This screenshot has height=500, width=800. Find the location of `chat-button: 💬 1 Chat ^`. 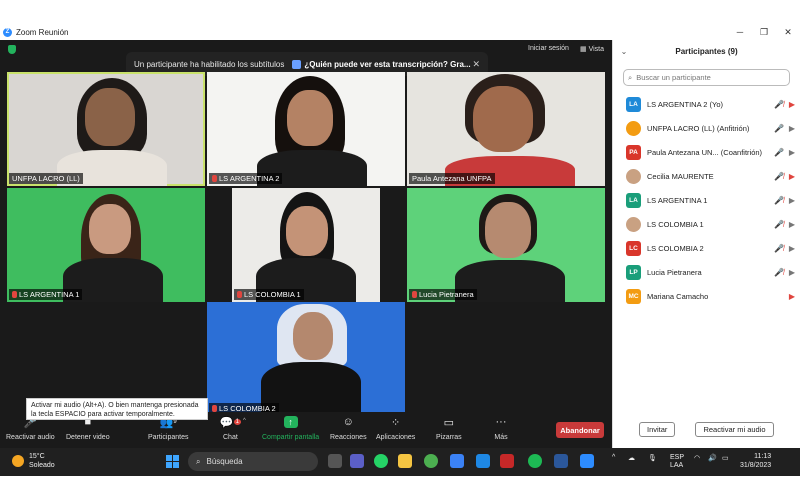

chat-button: 💬 1 Chat ^ is located at coordinates (232, 429).